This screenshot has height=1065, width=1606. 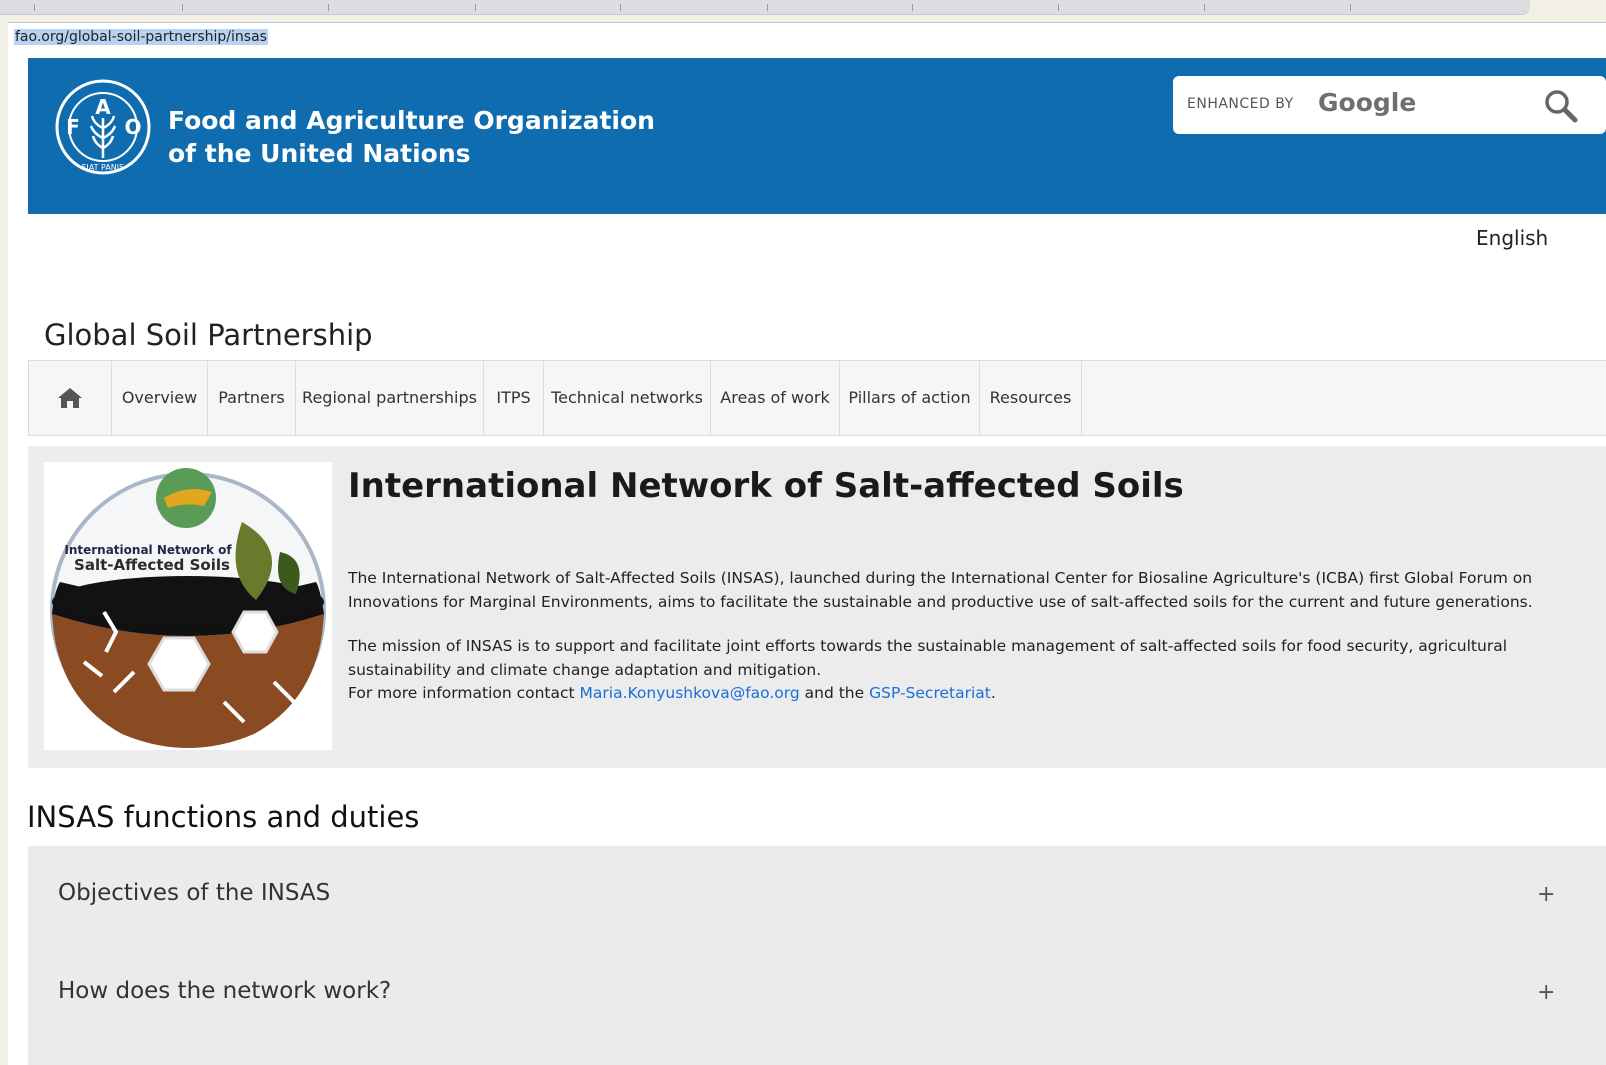 What do you see at coordinates (103, 107) in the screenshot?
I see `svg-text: A` at bounding box center [103, 107].